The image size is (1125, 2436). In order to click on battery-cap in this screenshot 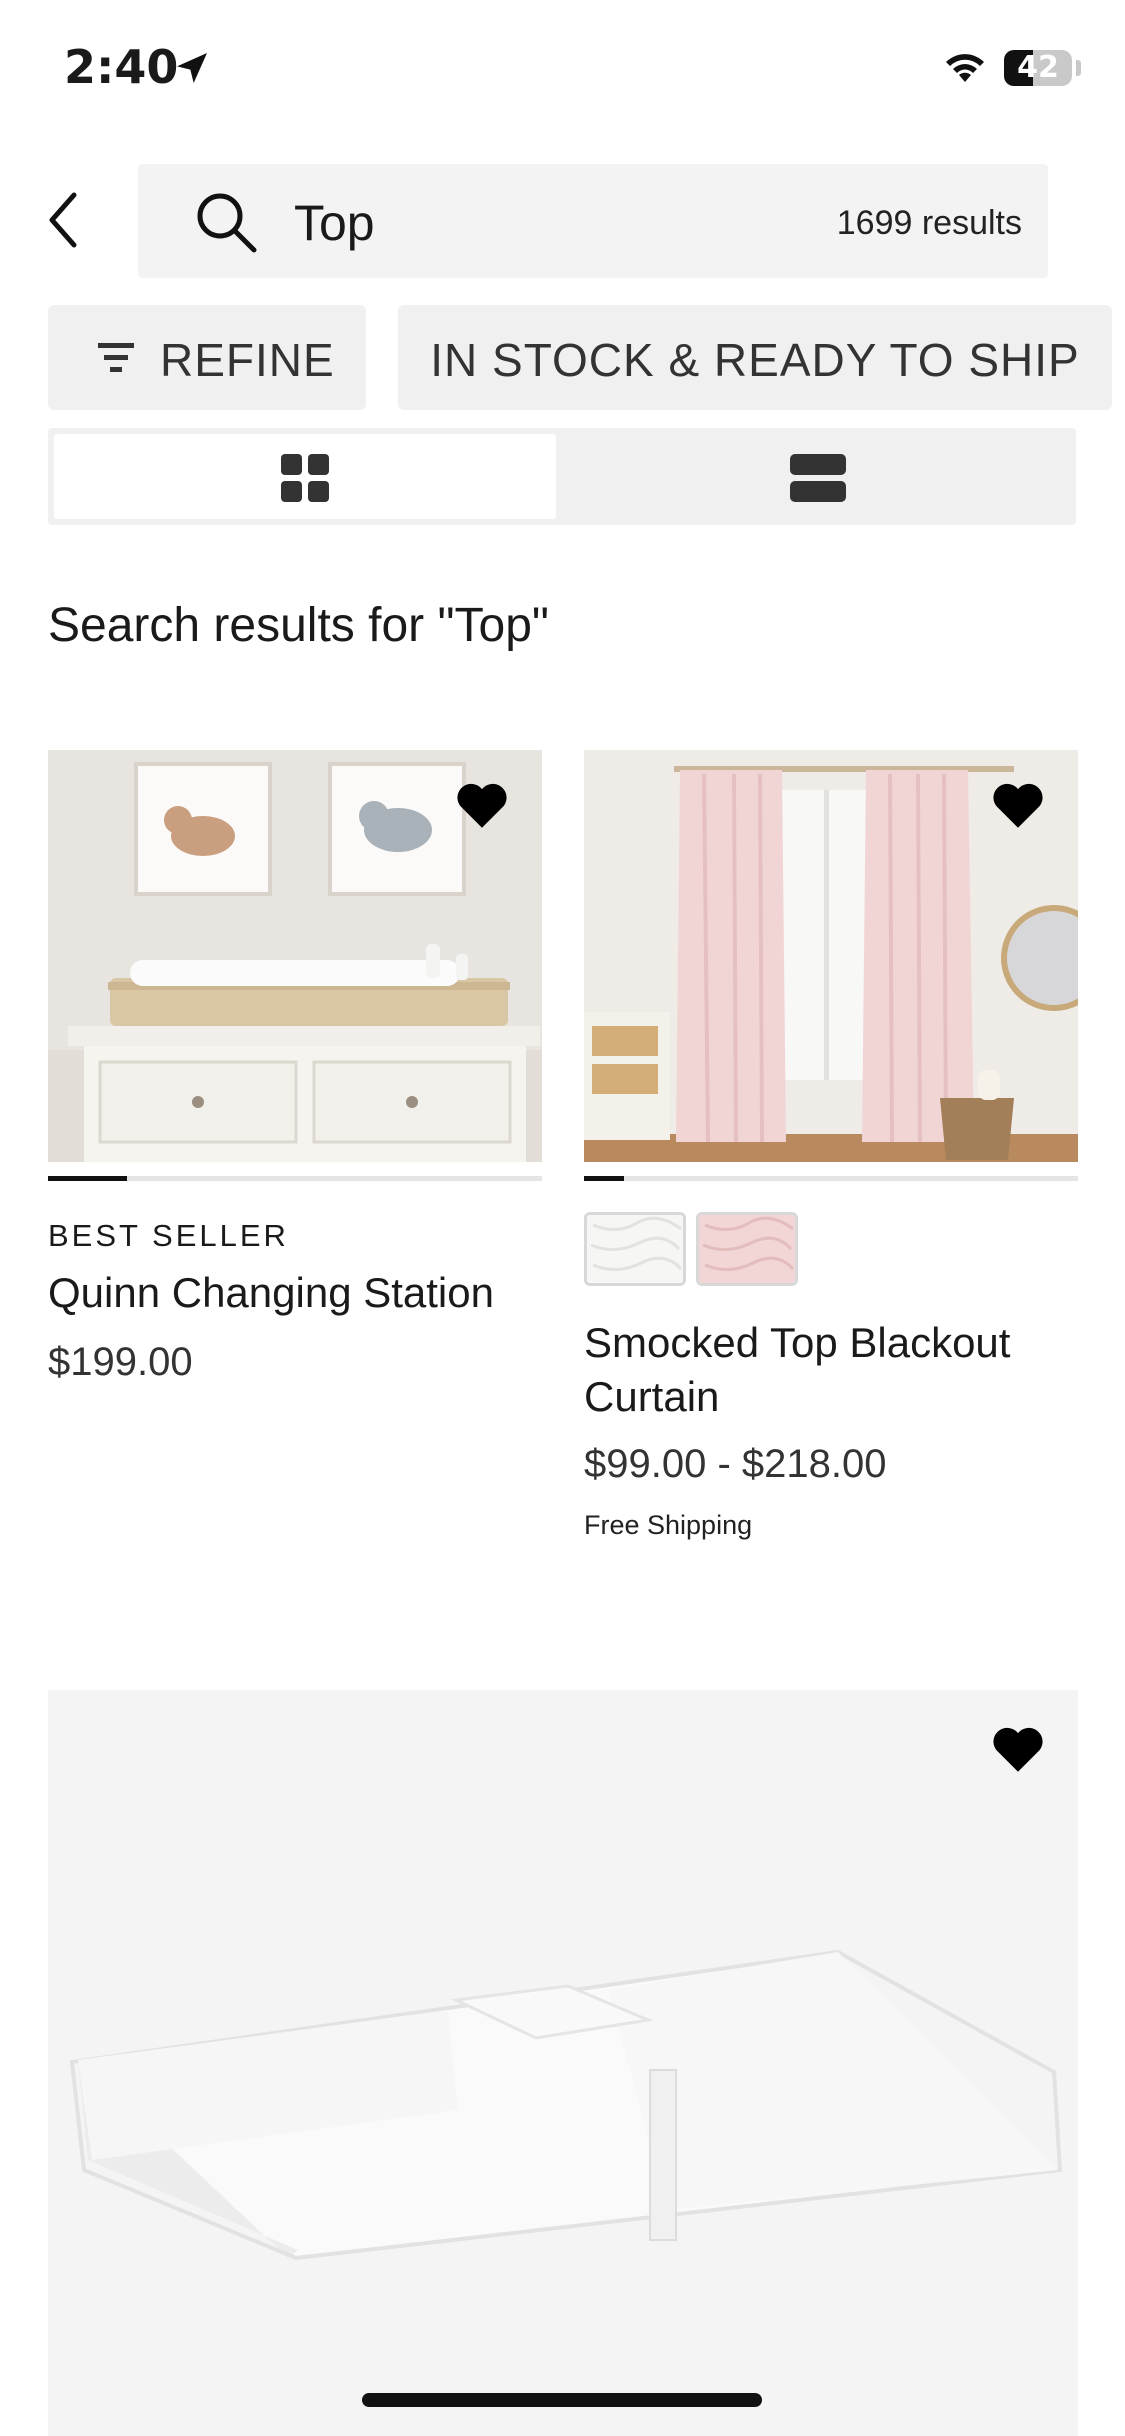, I will do `click(1078, 68)`.